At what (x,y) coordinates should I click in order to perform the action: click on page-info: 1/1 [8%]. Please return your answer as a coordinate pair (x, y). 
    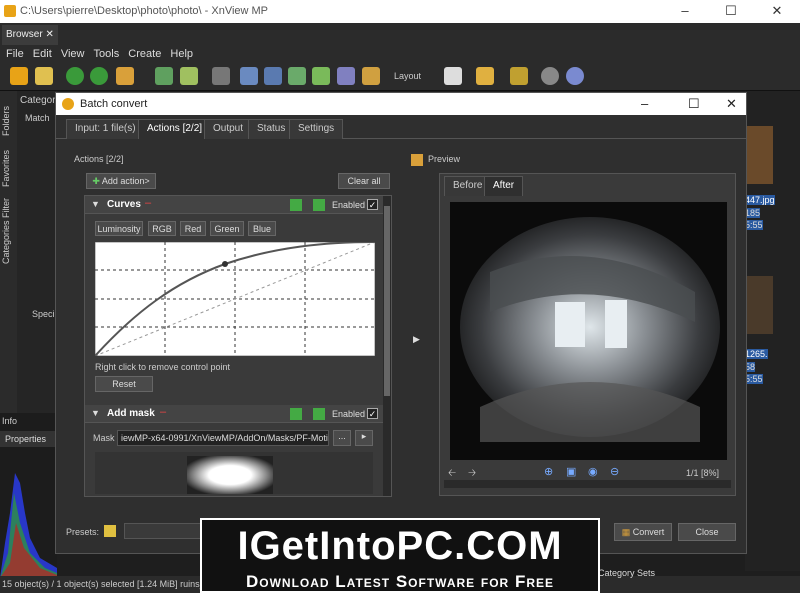
    Looking at the image, I should click on (703, 473).